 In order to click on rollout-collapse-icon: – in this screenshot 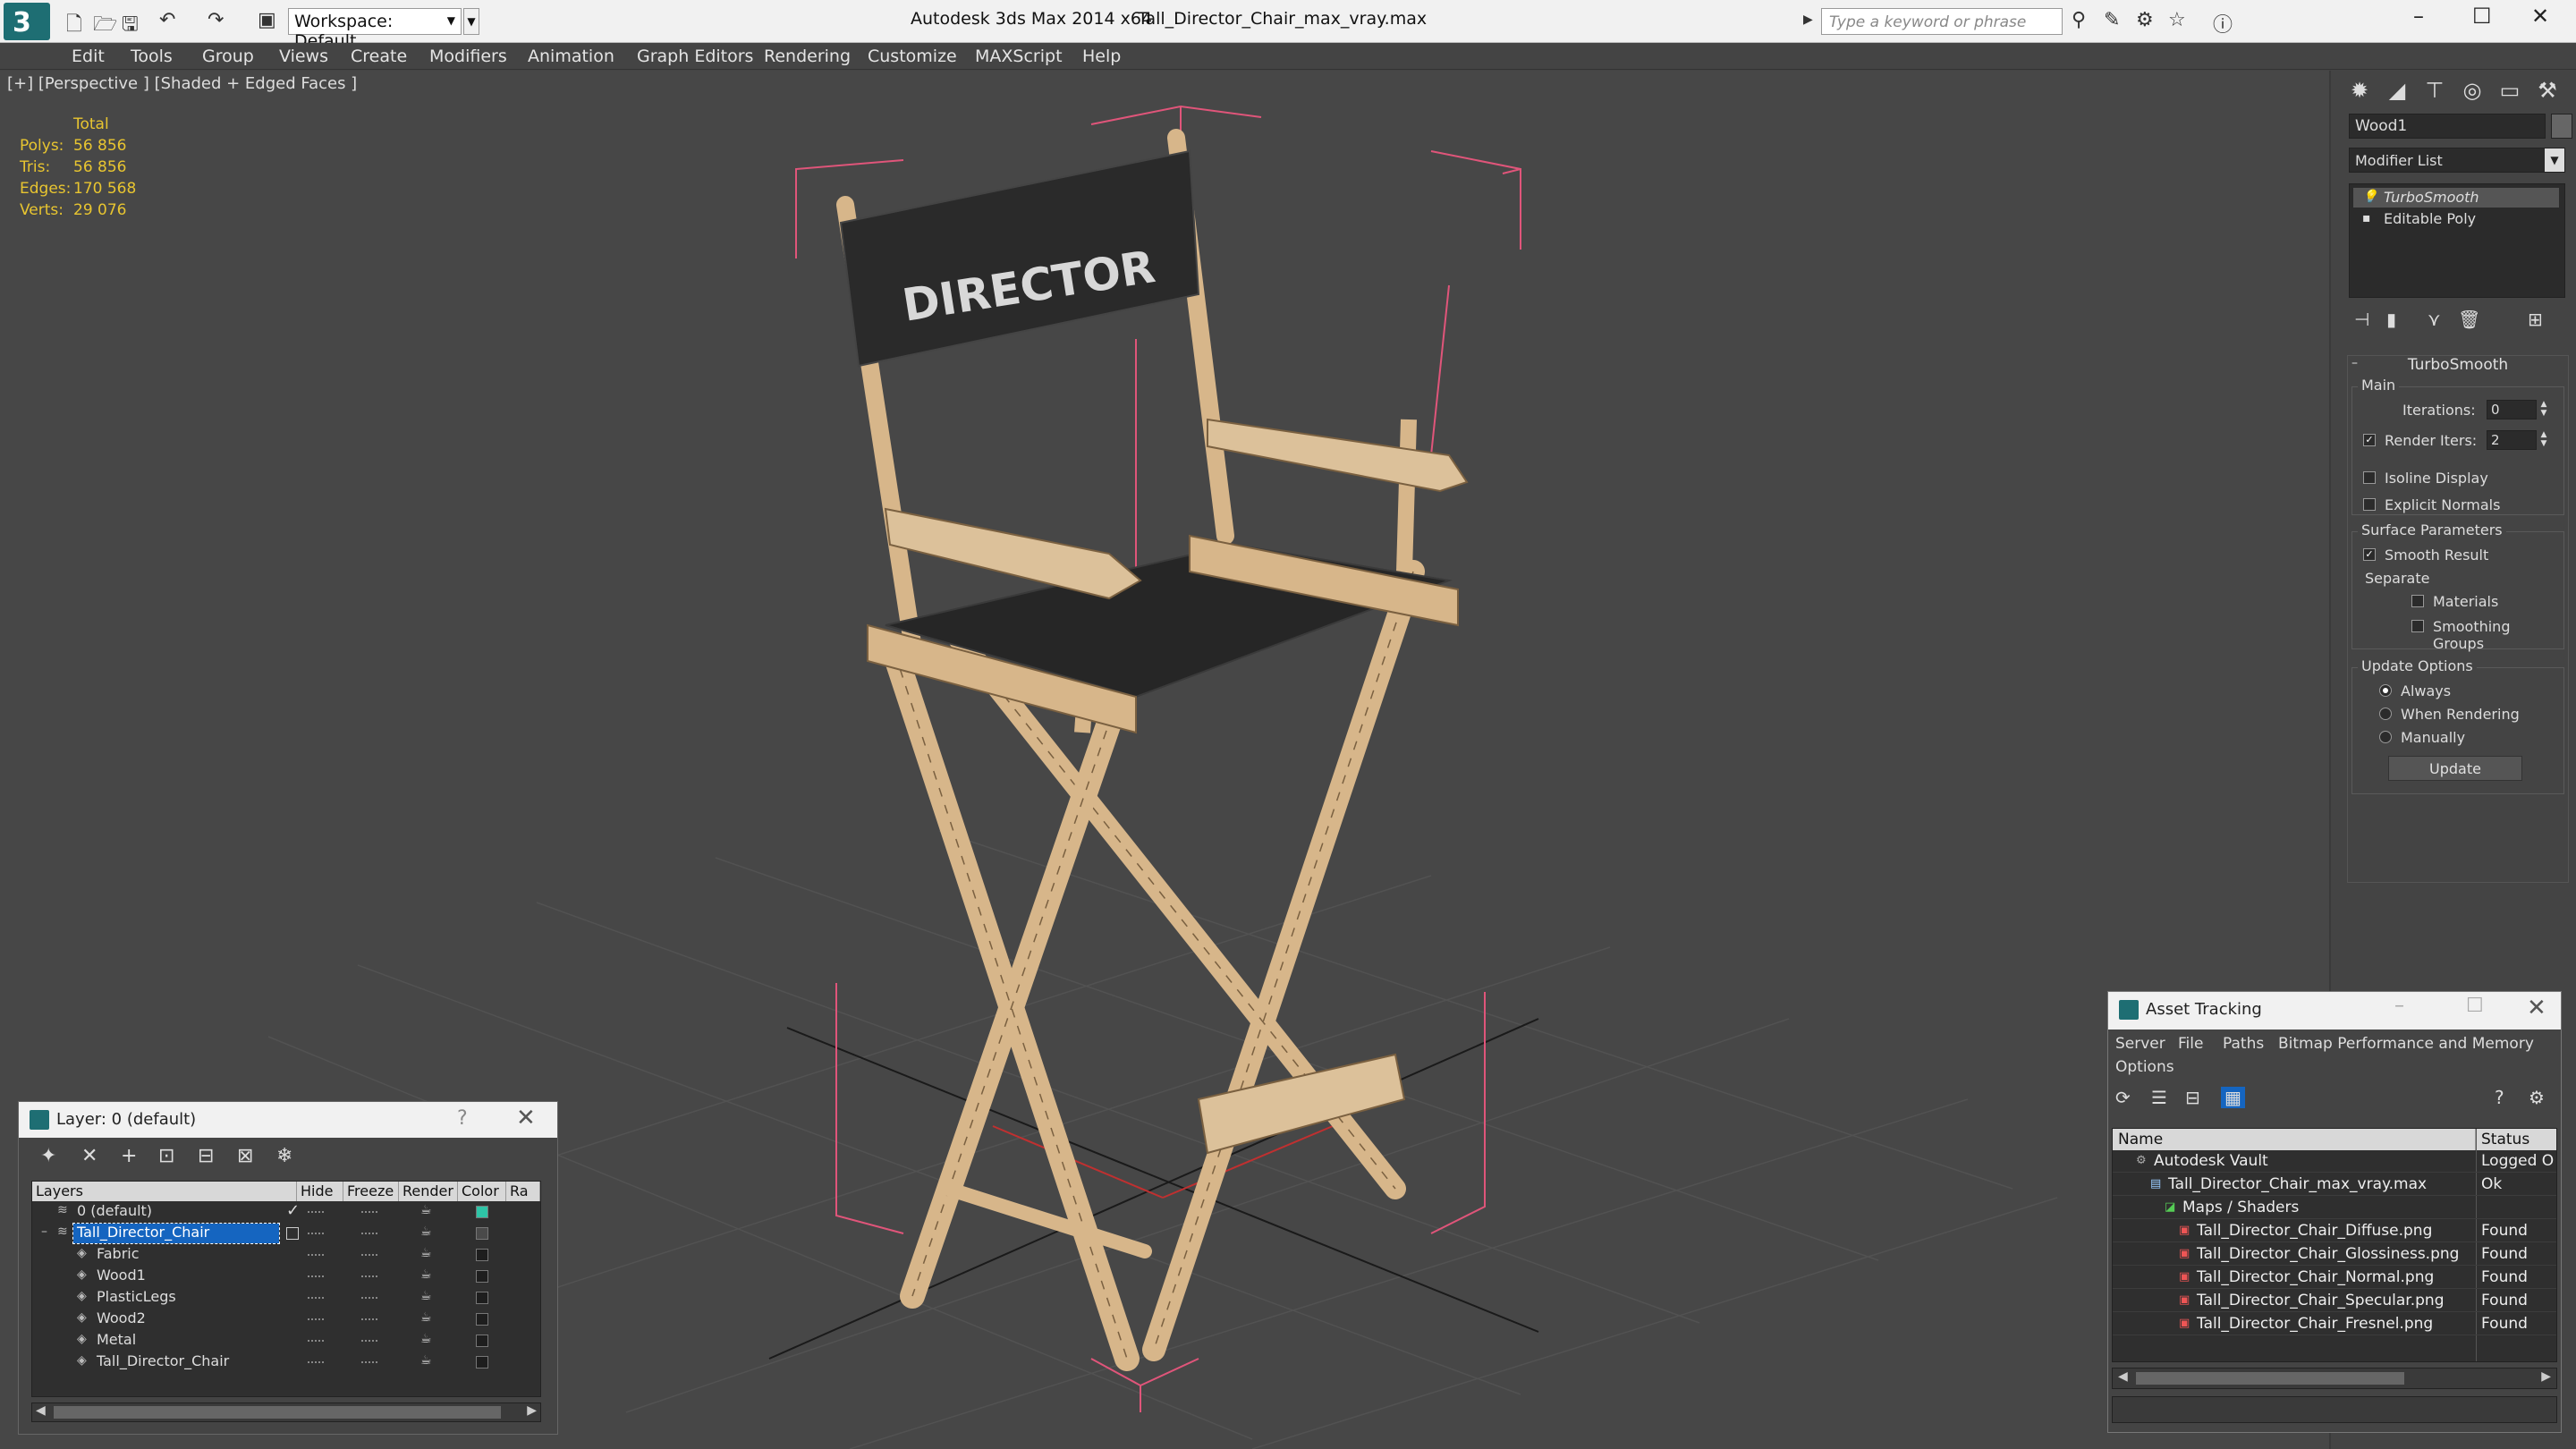, I will do `click(2354, 363)`.